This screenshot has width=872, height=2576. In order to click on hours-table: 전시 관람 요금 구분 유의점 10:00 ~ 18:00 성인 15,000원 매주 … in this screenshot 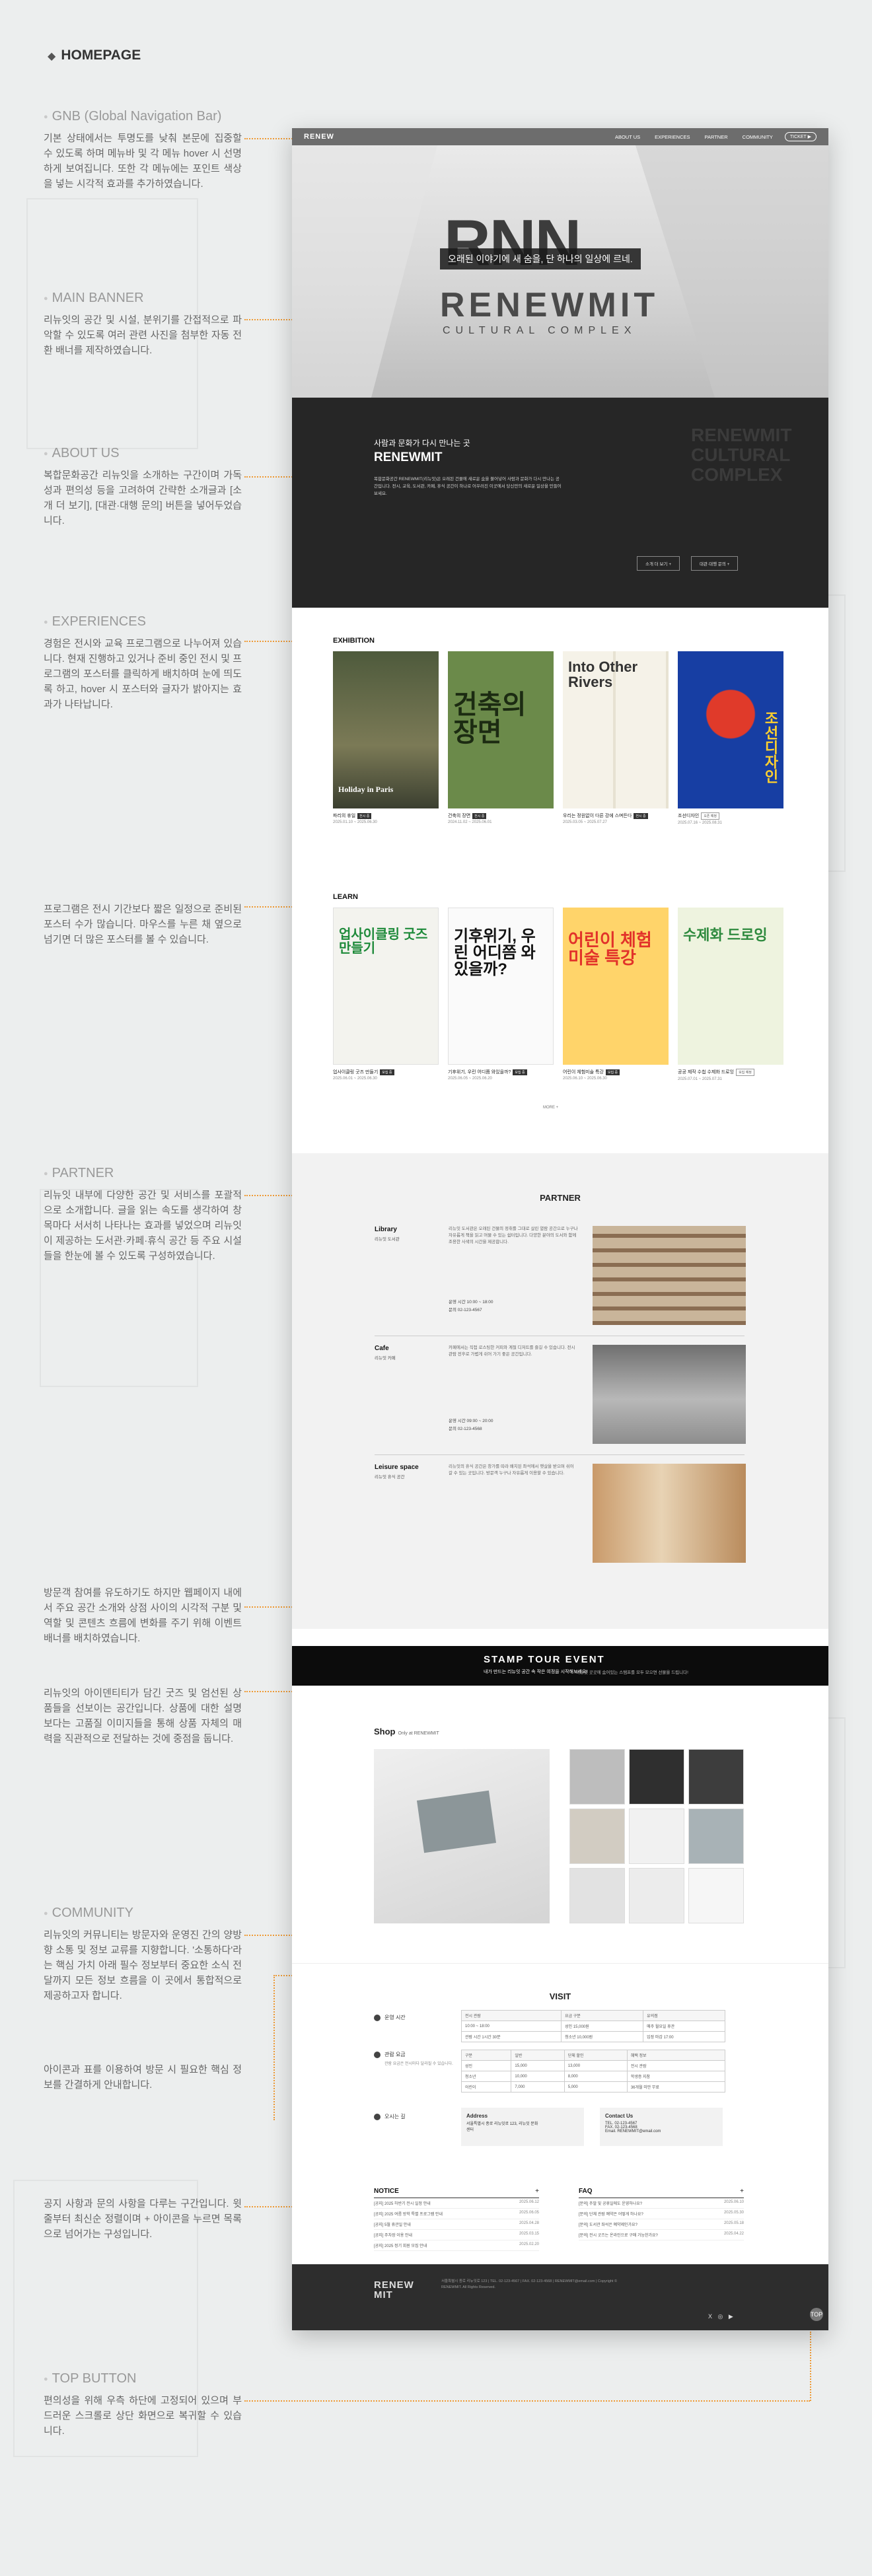, I will do `click(592, 2026)`.